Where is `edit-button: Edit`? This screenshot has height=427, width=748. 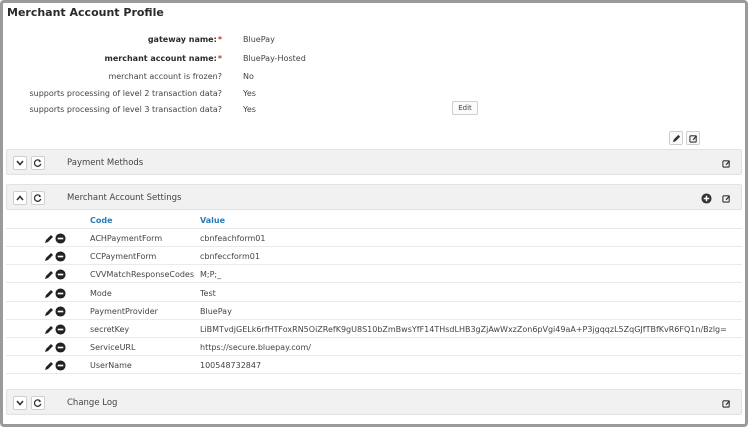 edit-button: Edit is located at coordinates (465, 108).